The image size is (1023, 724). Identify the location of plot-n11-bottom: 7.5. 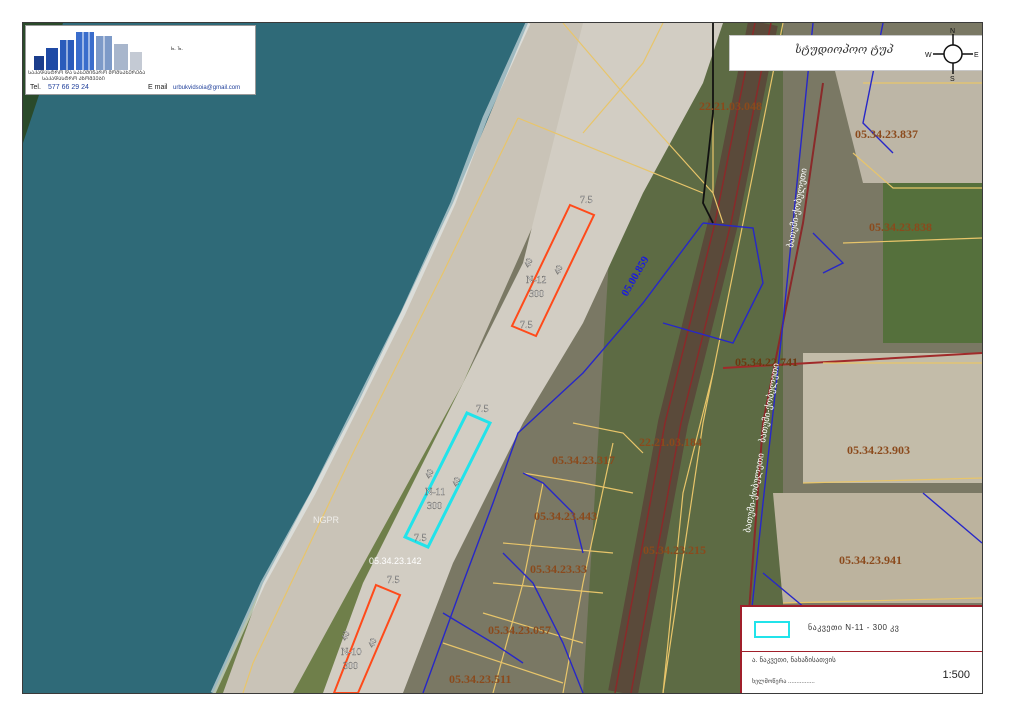
(420, 538).